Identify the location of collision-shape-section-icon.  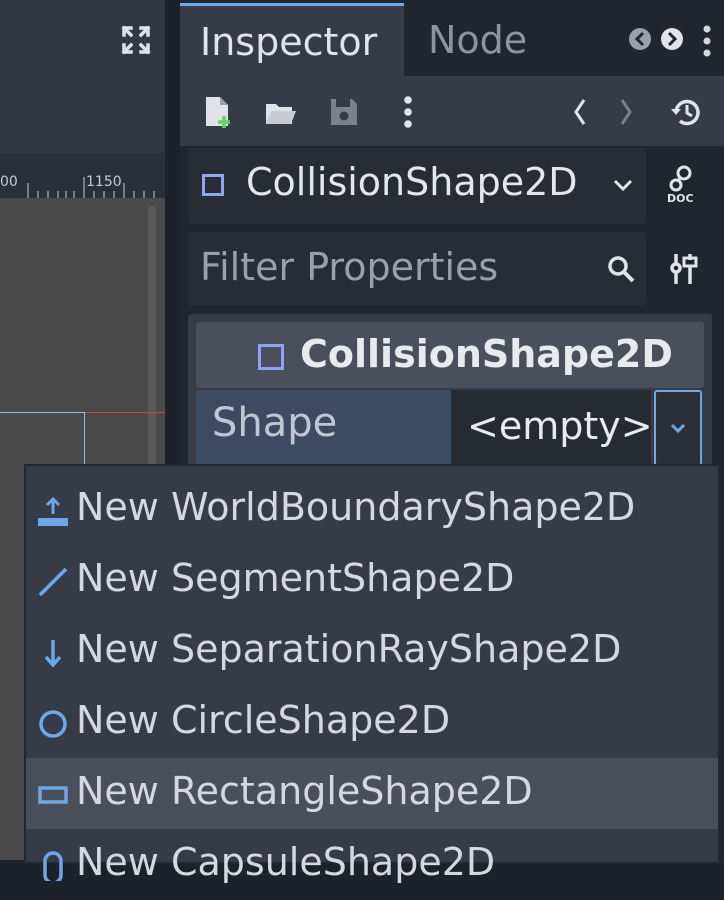
(271, 357).